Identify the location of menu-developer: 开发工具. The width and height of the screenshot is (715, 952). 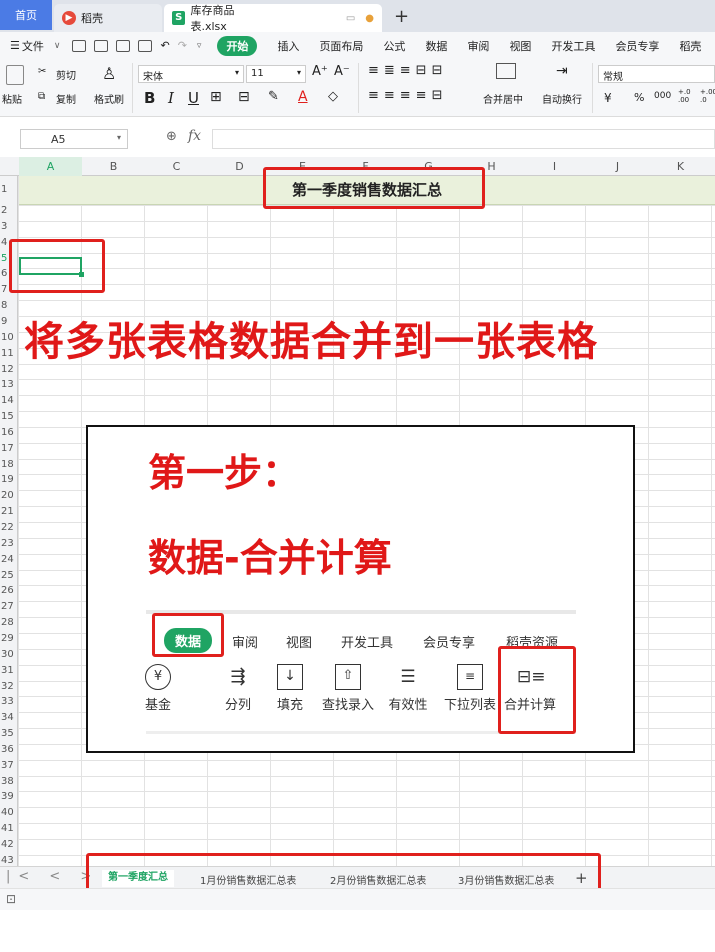
(573, 46).